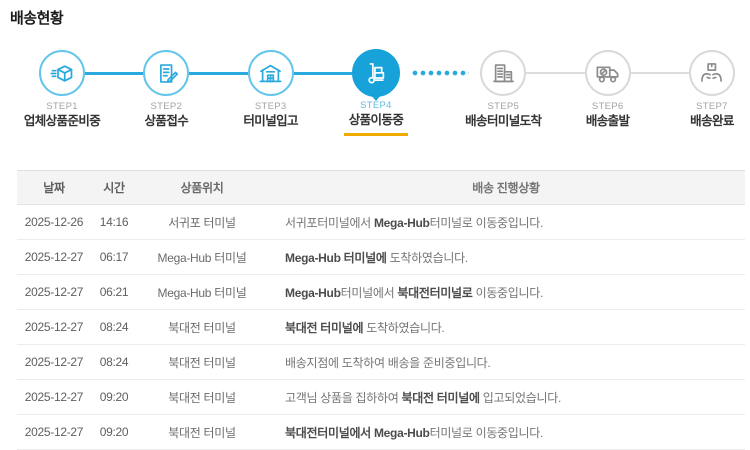 The image size is (750, 450). I want to click on table-row: 2025-12-27 08:24 북대전 터미널 북대전 터미널에 도착하였습니다., so click(381, 327).